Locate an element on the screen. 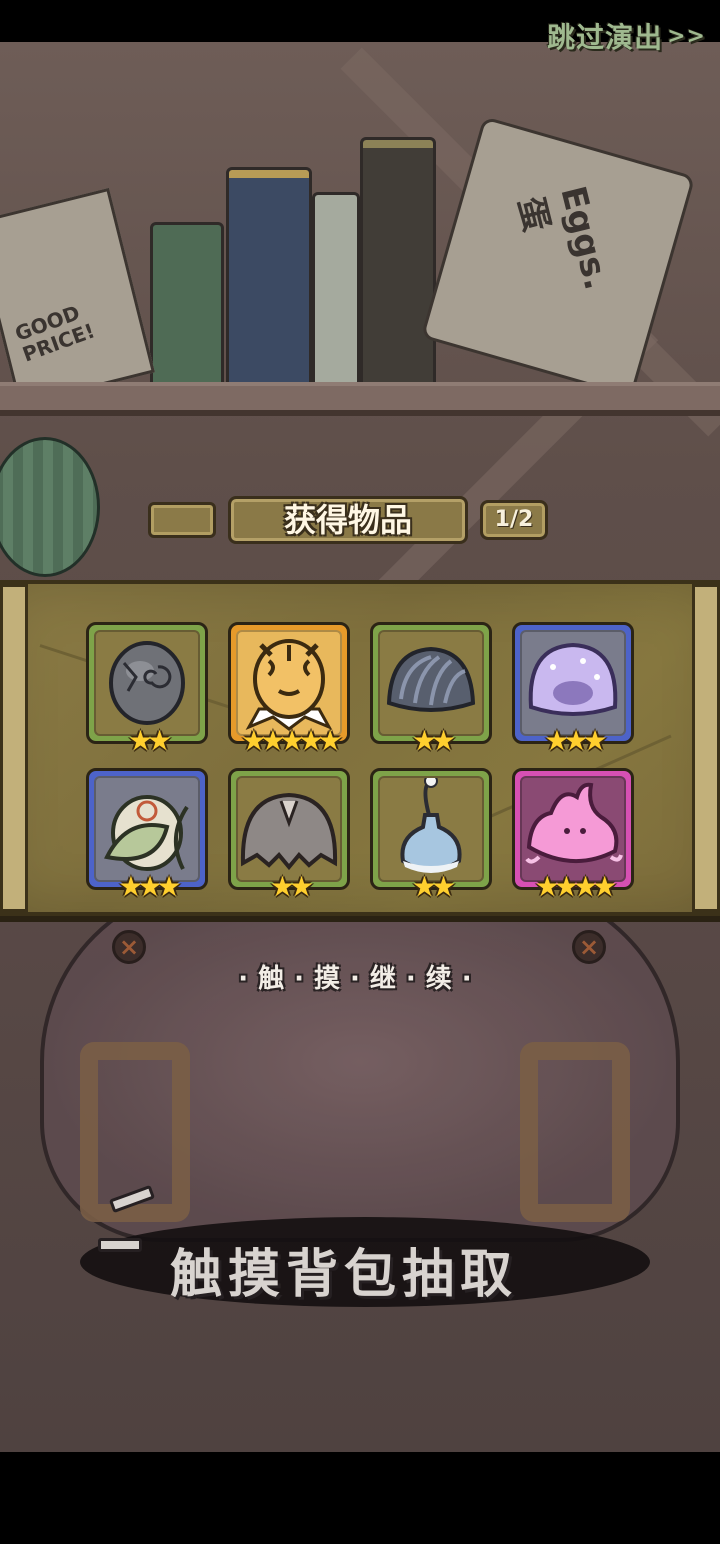  furry-grey-egg-icon is located at coordinates (289, 831).